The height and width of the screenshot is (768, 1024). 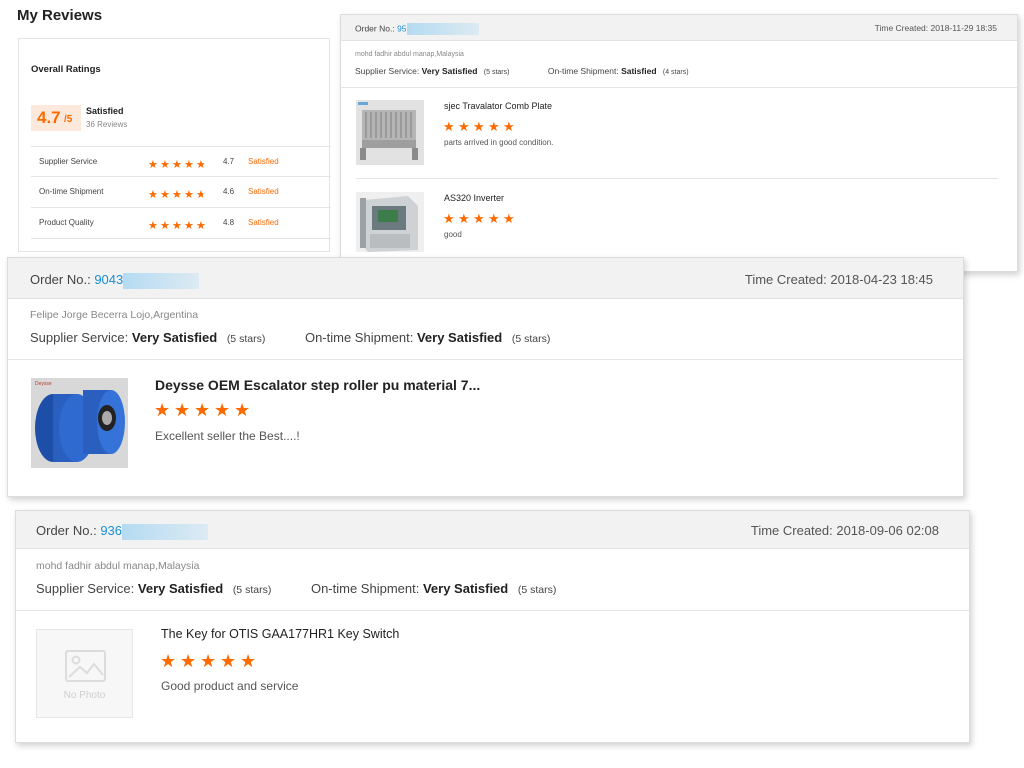 I want to click on product-title: AS320 Inverter, so click(x=474, y=198).